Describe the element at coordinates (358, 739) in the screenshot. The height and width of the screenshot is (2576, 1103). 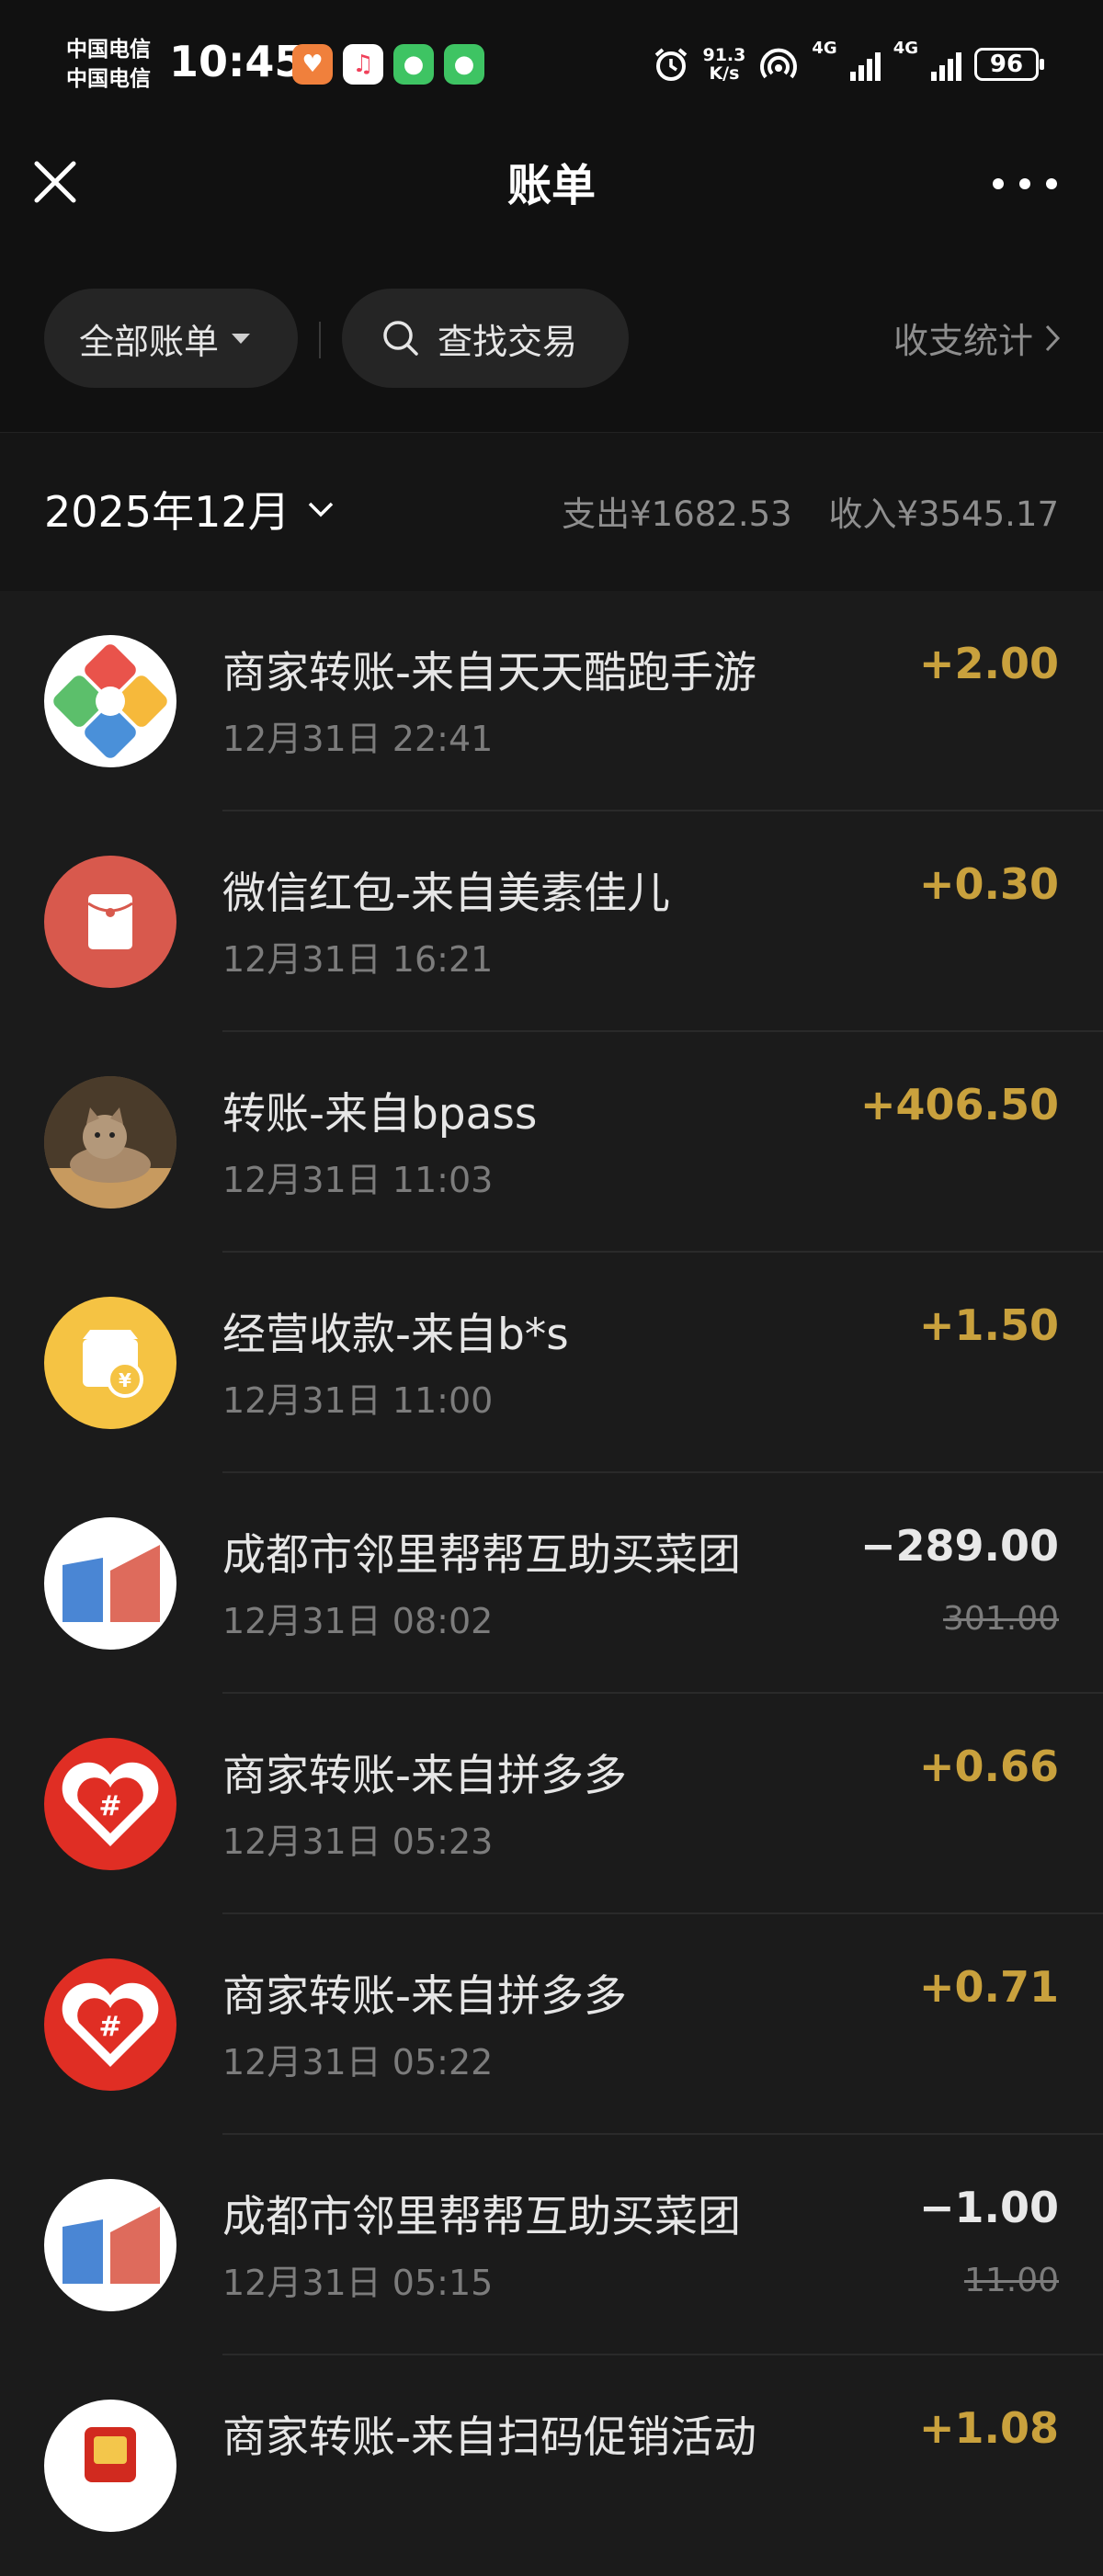
I see `transaction-time: 12月31日 22:41` at that location.